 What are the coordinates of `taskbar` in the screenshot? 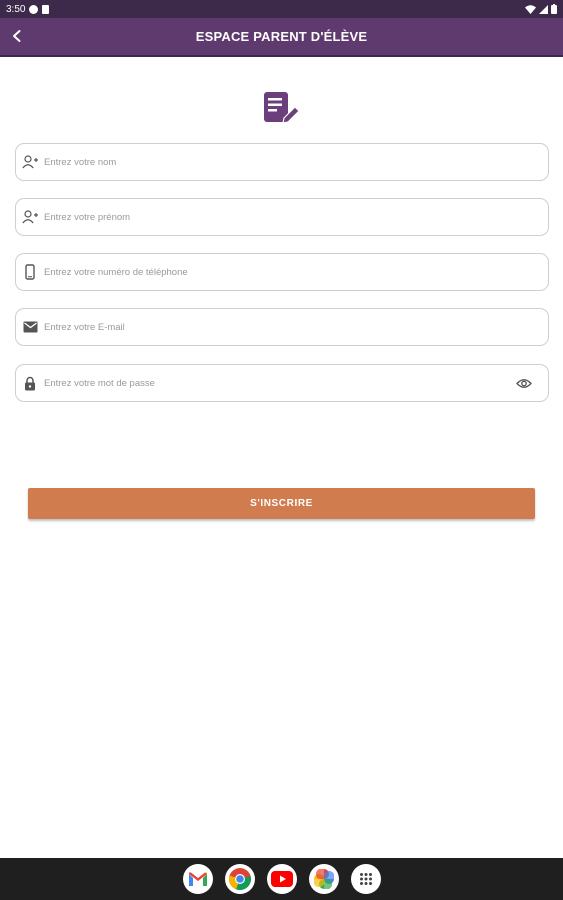 It's located at (281, 879).